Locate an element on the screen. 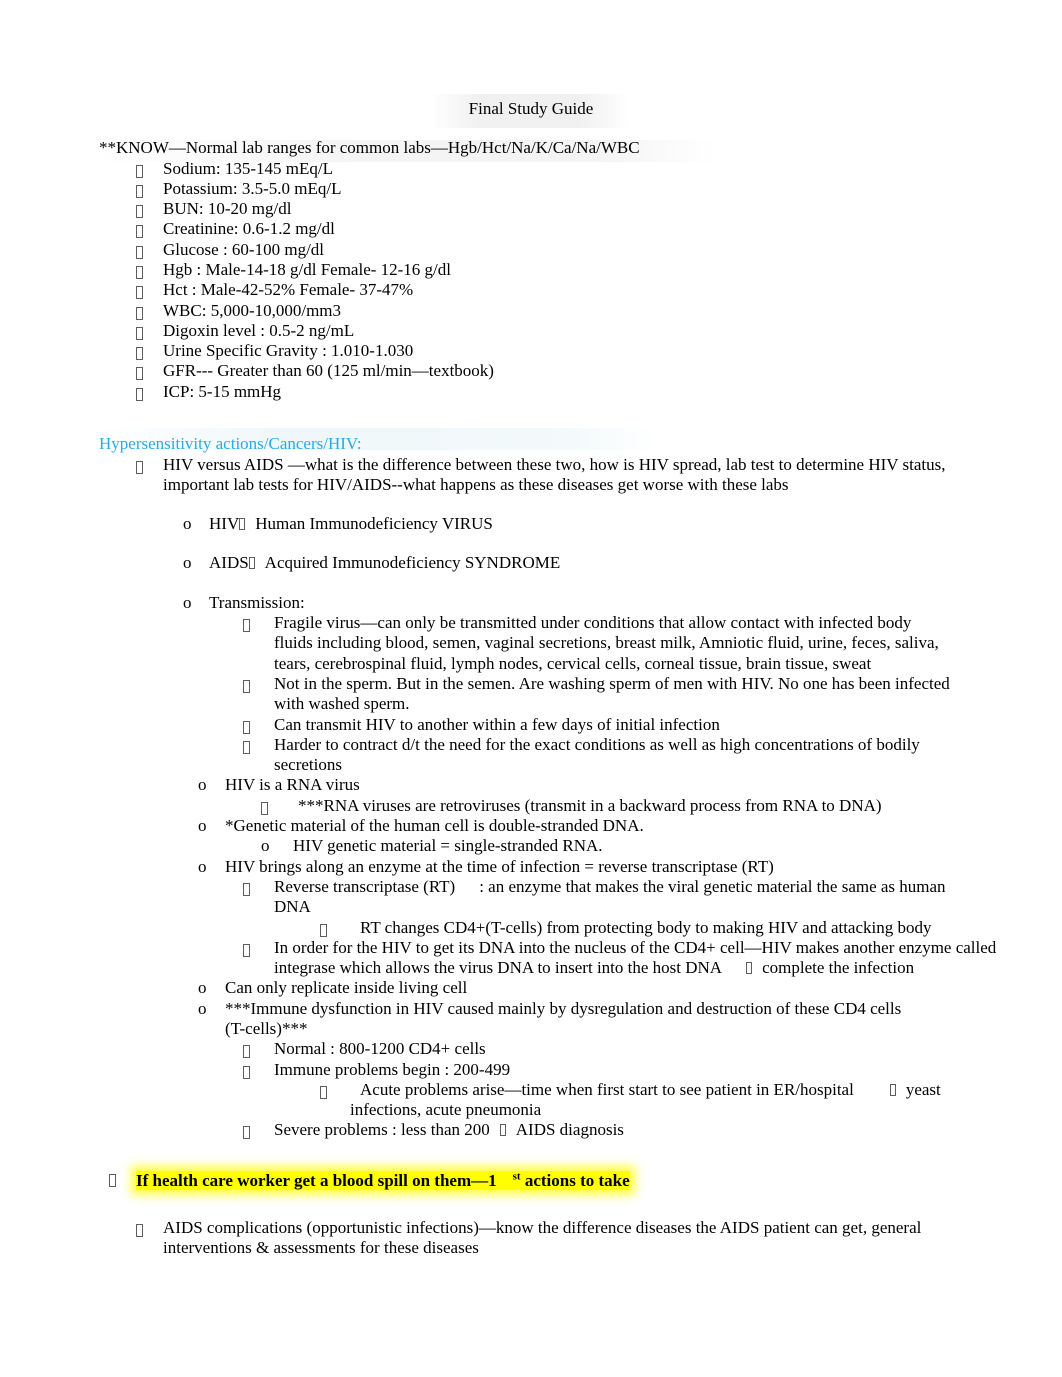 The height and width of the screenshot is (1377, 1062). lab-value-text: ICP: 5-15 mmHg is located at coordinates (222, 391).